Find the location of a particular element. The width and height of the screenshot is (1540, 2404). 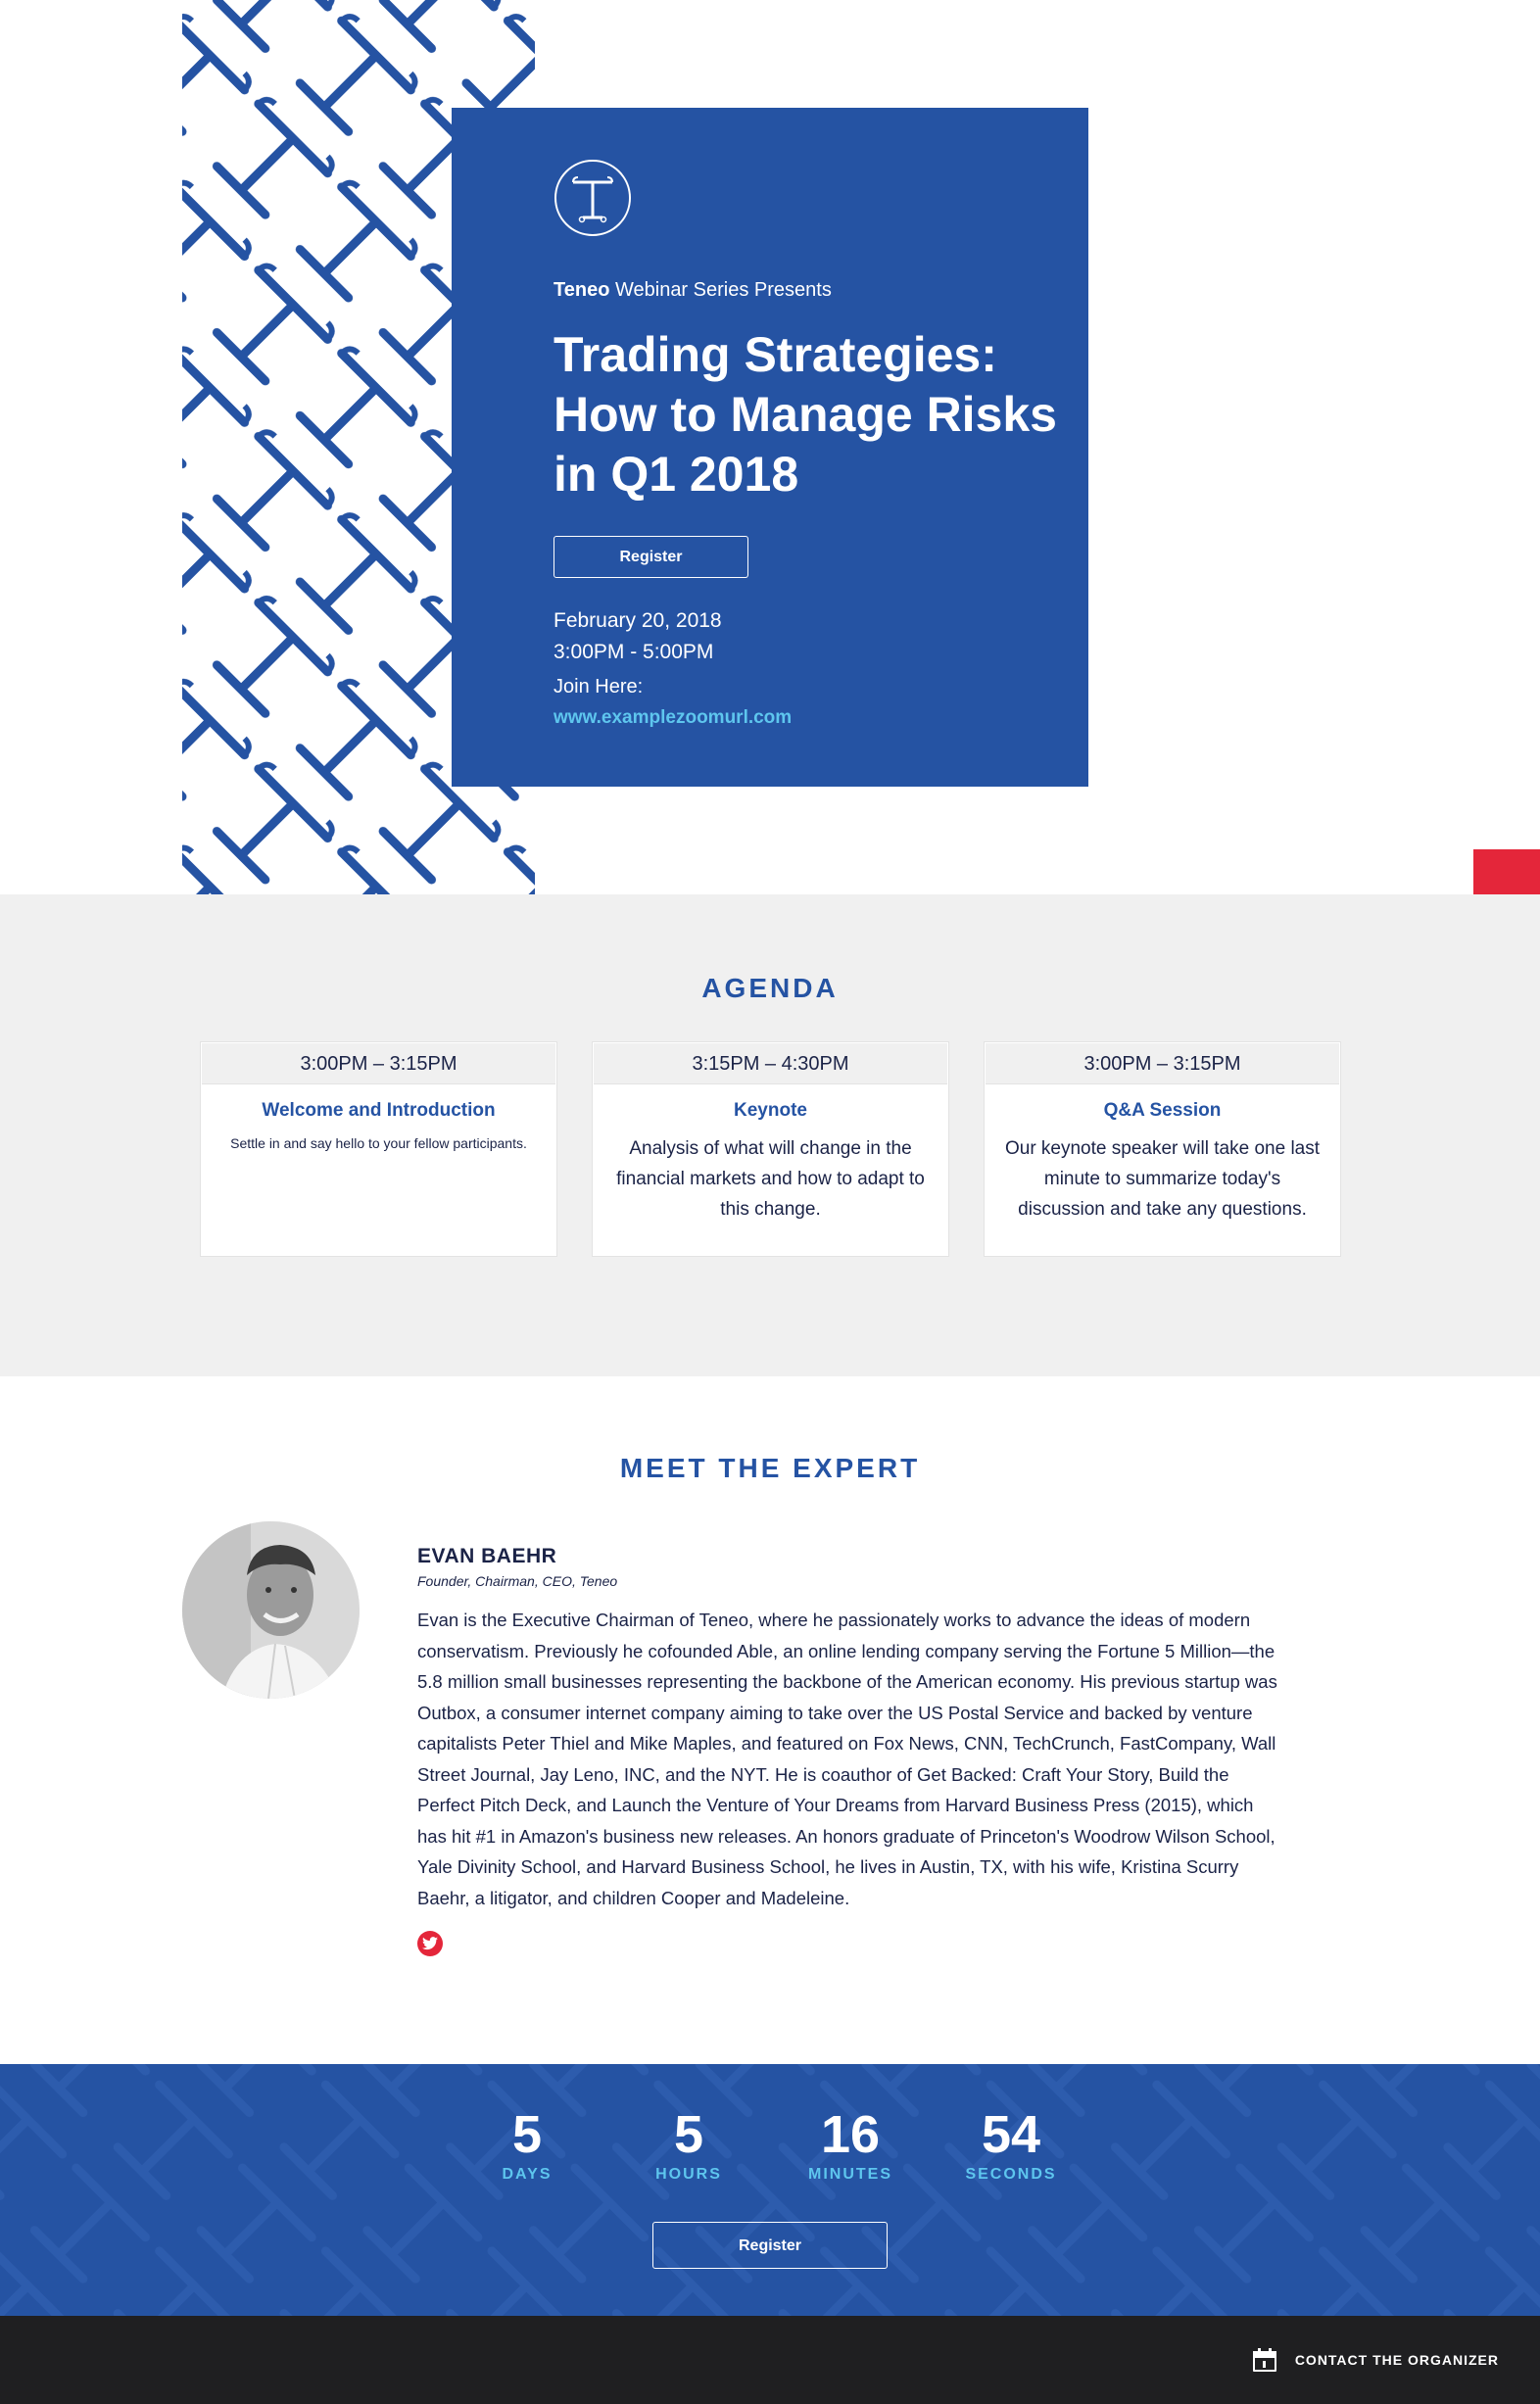

event-date: February 20, 2018 is located at coordinates (637, 620).